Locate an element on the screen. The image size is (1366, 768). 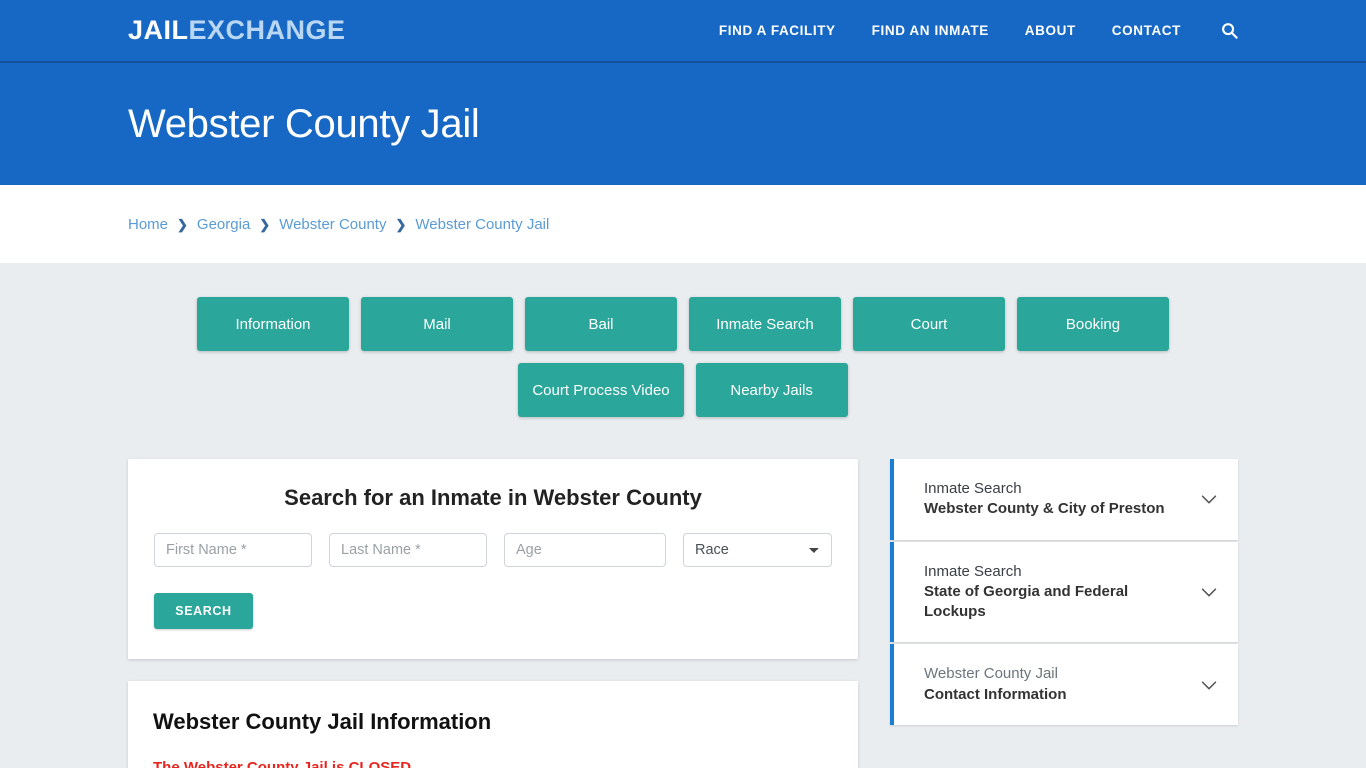
search-submit-button: SEARCH is located at coordinates (203, 611).